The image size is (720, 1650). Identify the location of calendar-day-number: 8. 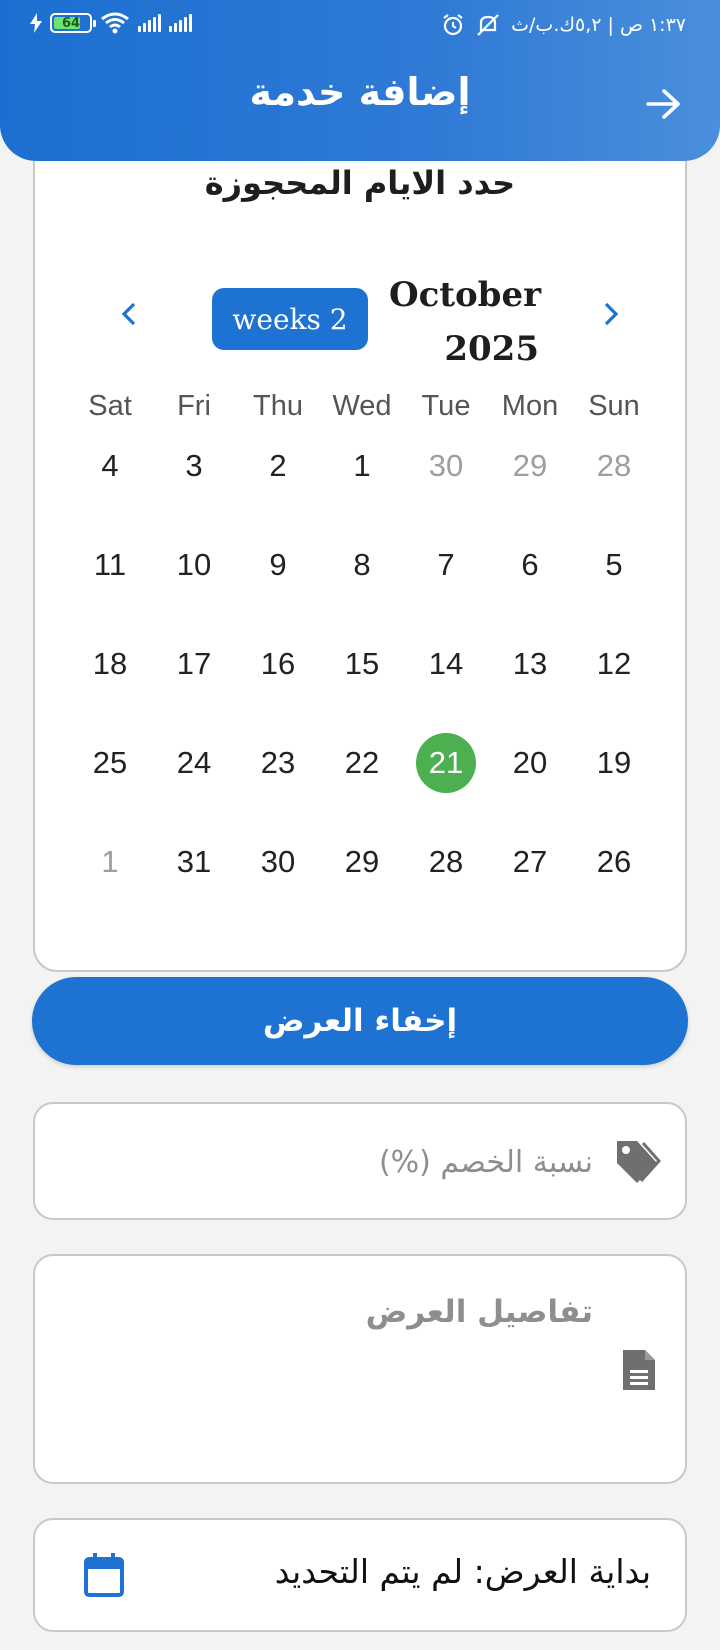
(362, 564).